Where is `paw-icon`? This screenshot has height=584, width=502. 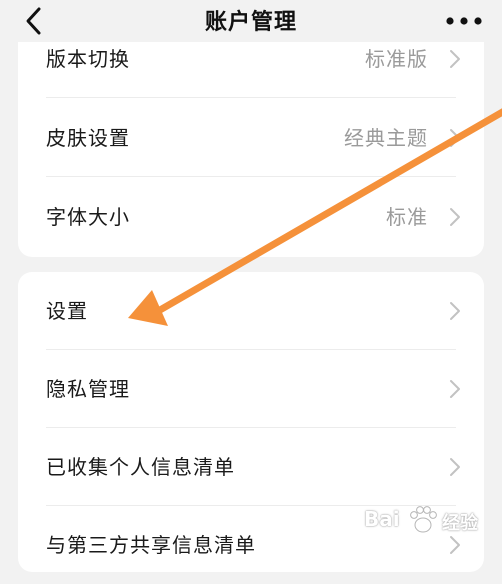 paw-icon is located at coordinates (423, 519).